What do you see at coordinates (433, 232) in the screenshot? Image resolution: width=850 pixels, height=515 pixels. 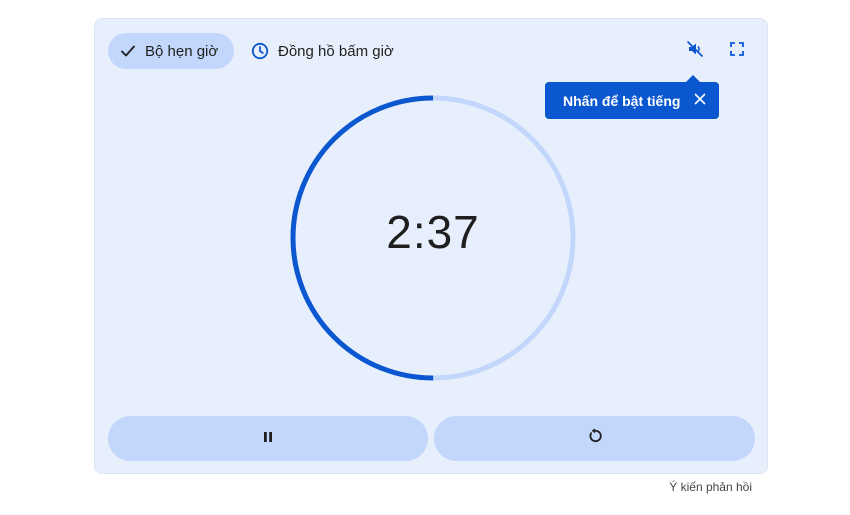 I see `timer-display: 2:37` at bounding box center [433, 232].